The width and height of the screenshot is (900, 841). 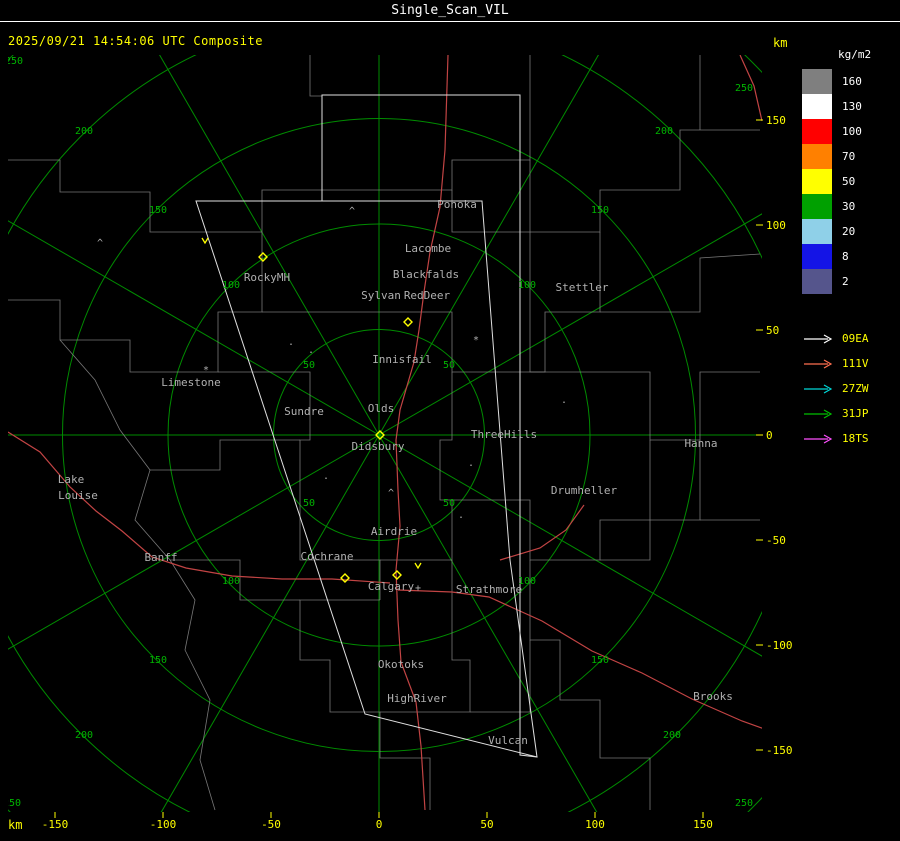 I want to click on city-label: Airdrie, so click(x=394, y=531).